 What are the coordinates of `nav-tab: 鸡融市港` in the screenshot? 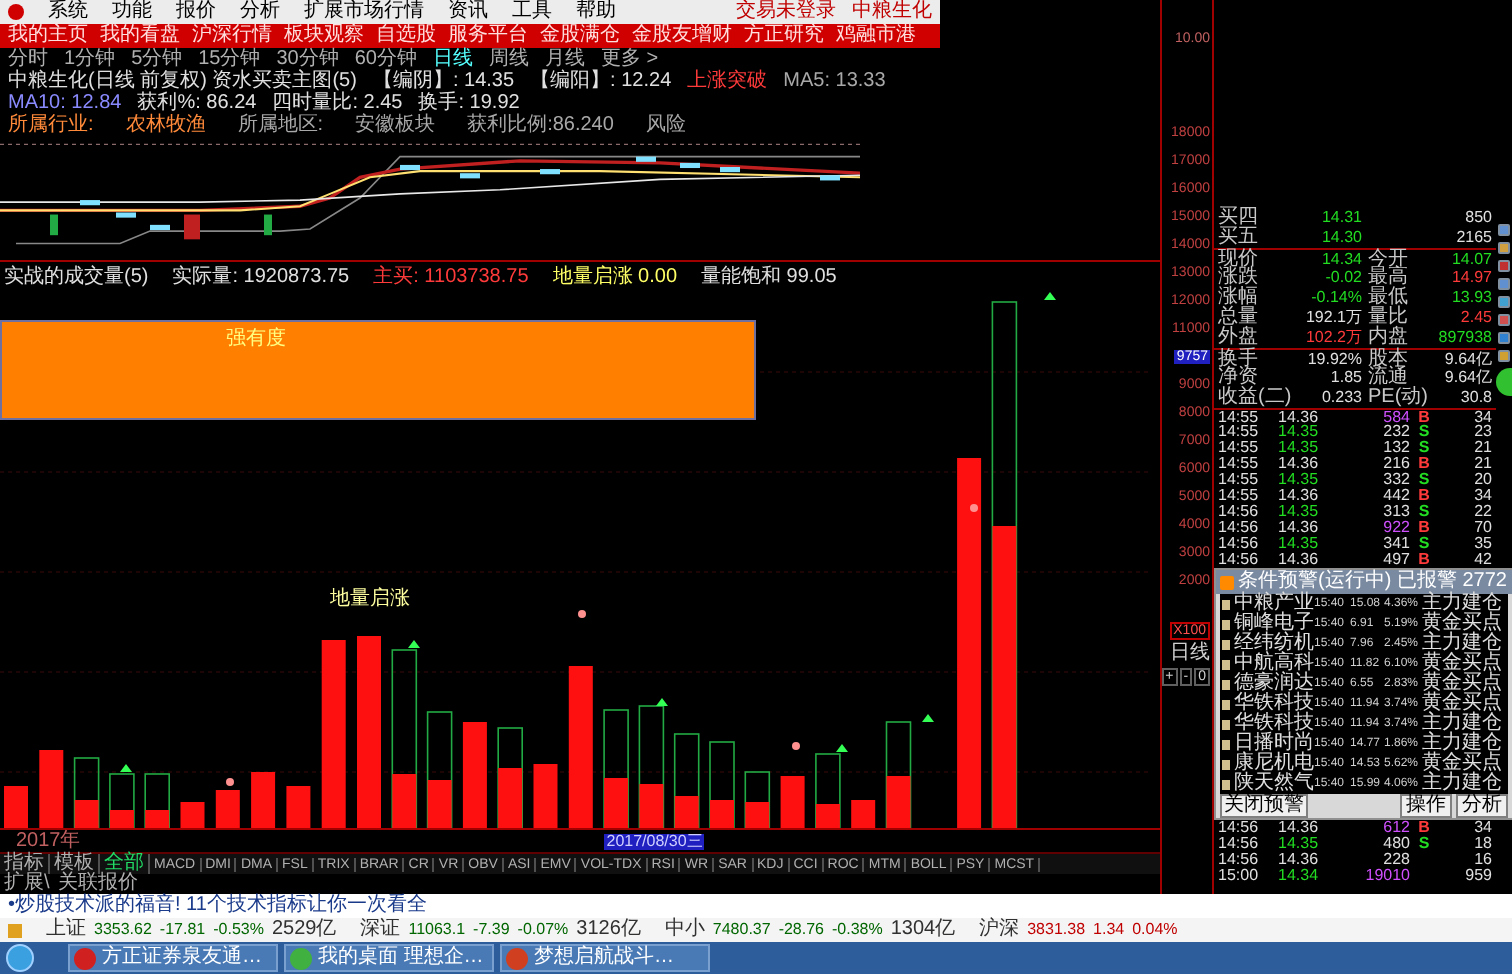 It's located at (876, 36).